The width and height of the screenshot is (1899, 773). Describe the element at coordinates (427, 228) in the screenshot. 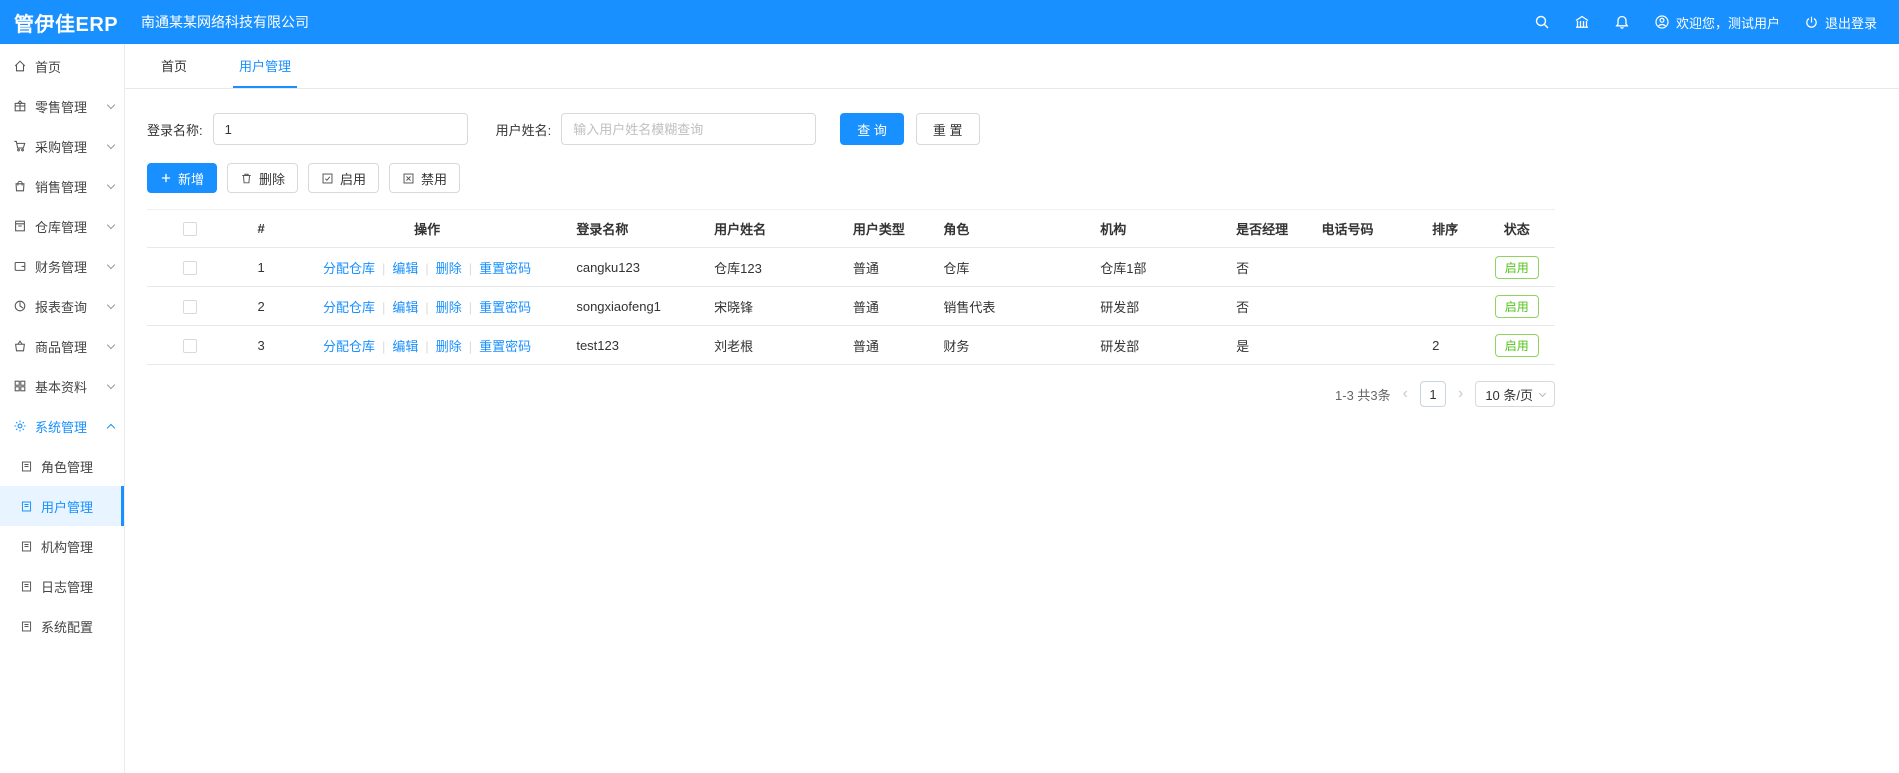

I see `col-actions: 操作` at that location.